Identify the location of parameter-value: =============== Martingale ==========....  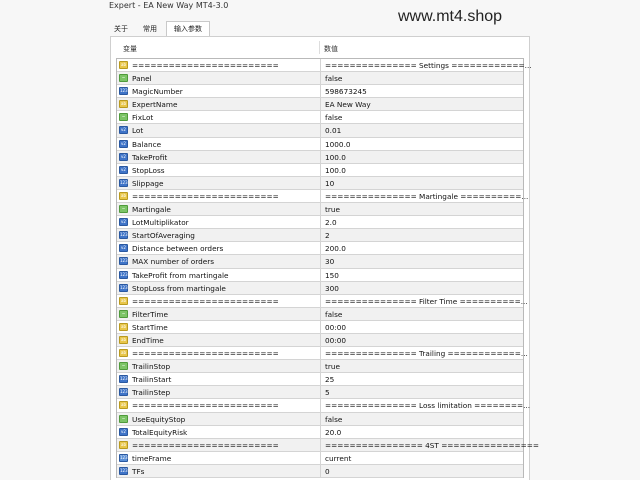
(426, 196).